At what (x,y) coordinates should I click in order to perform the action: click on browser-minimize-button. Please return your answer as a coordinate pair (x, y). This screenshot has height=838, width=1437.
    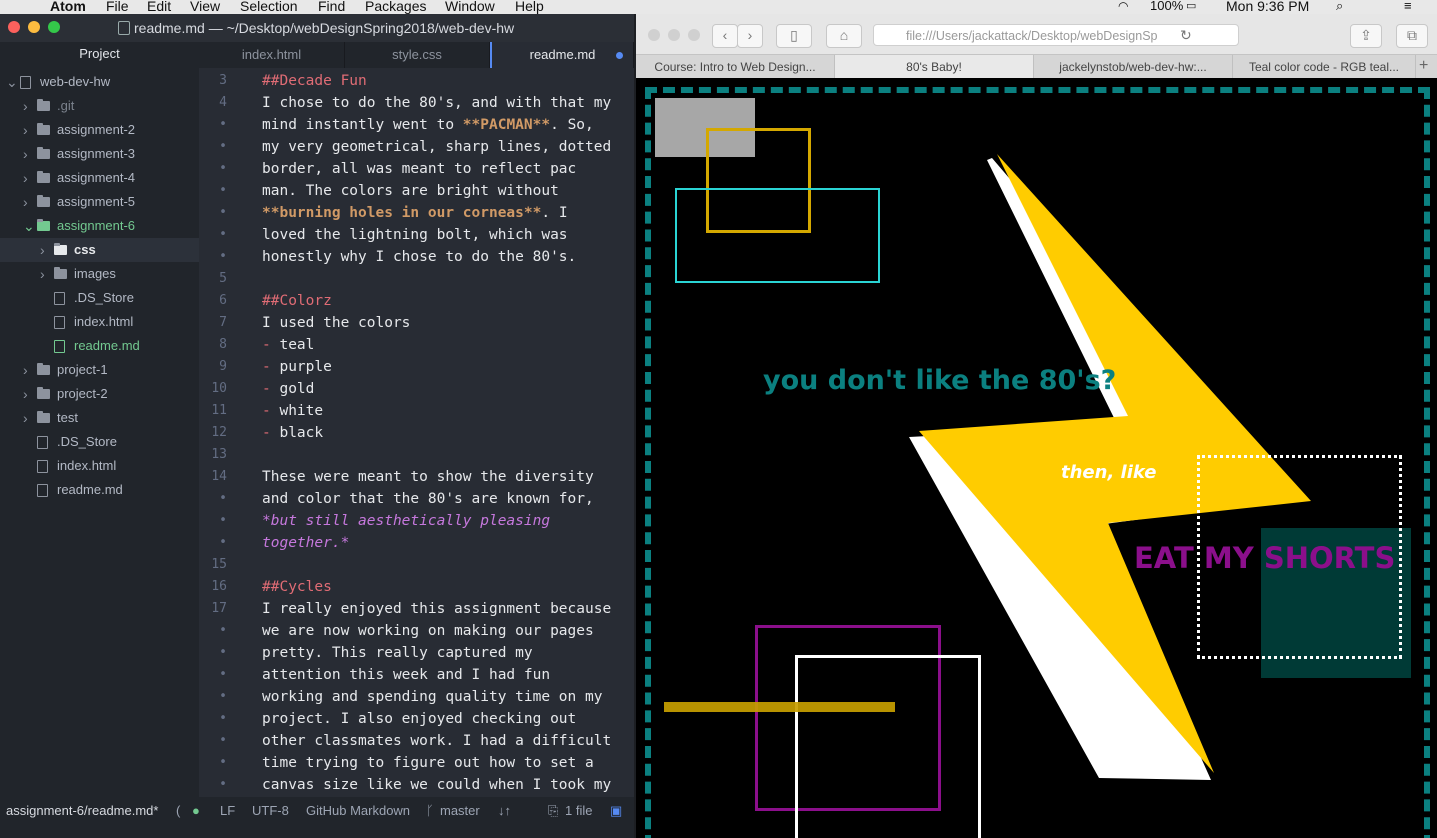
    Looking at the image, I should click on (674, 35).